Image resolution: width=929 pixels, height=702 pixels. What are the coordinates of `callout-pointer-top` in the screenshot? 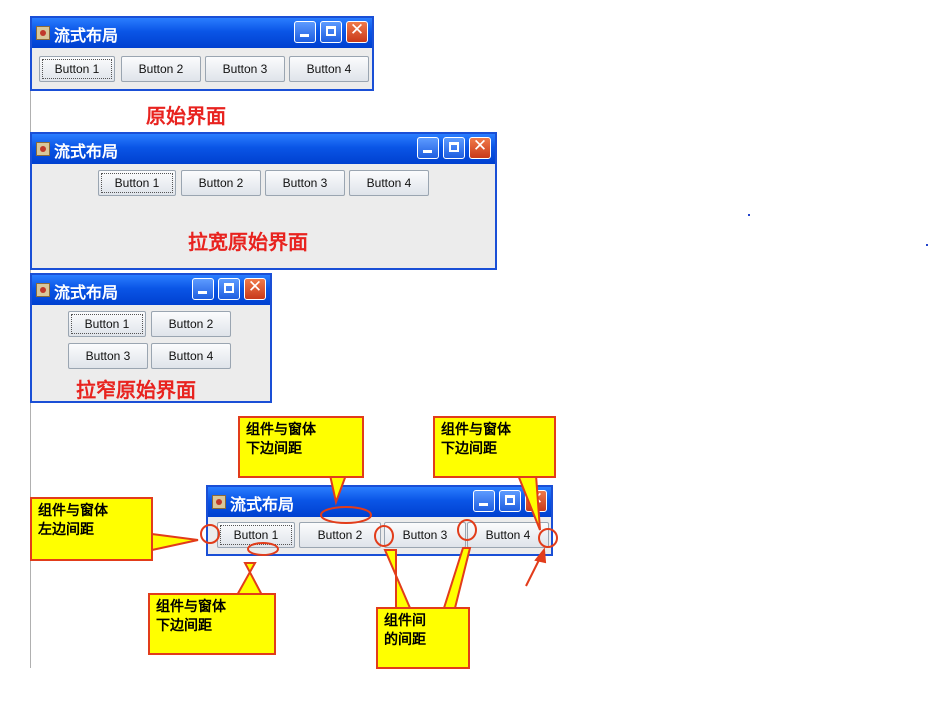 It's located at (338, 490).